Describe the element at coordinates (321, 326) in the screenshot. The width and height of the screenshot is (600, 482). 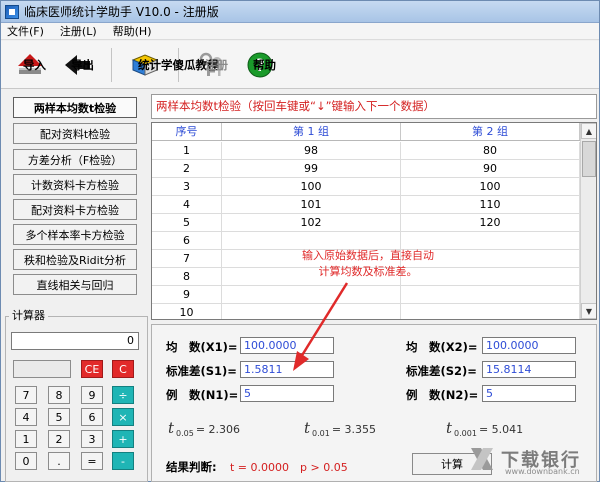
I see `annotation-arrow-icon` at that location.